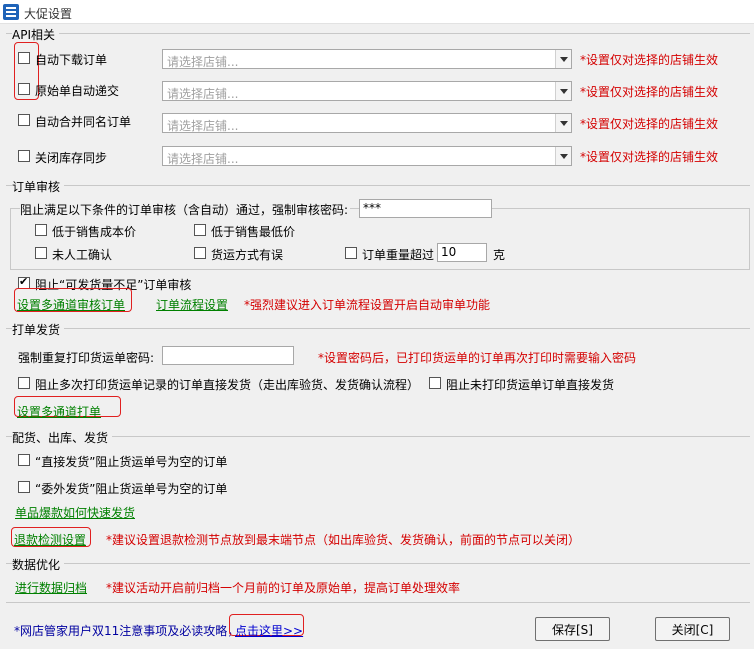 The width and height of the screenshot is (754, 649). What do you see at coordinates (499, 255) in the screenshot?
I see `weight-unit-label: 克` at bounding box center [499, 255].